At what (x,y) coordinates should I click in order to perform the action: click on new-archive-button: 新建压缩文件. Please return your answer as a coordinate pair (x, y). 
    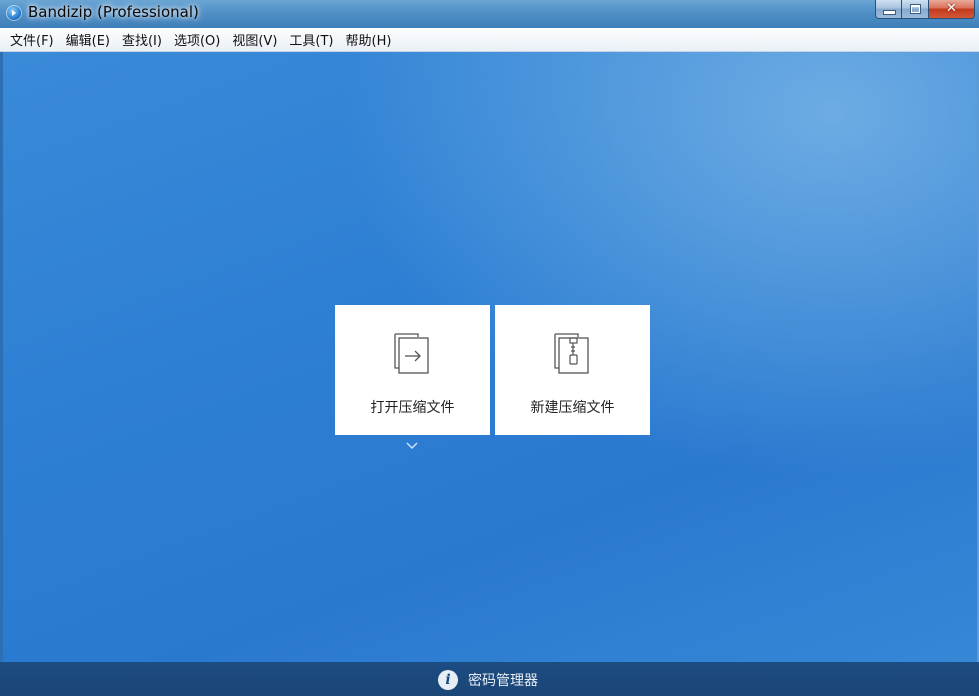
    Looking at the image, I should click on (572, 370).